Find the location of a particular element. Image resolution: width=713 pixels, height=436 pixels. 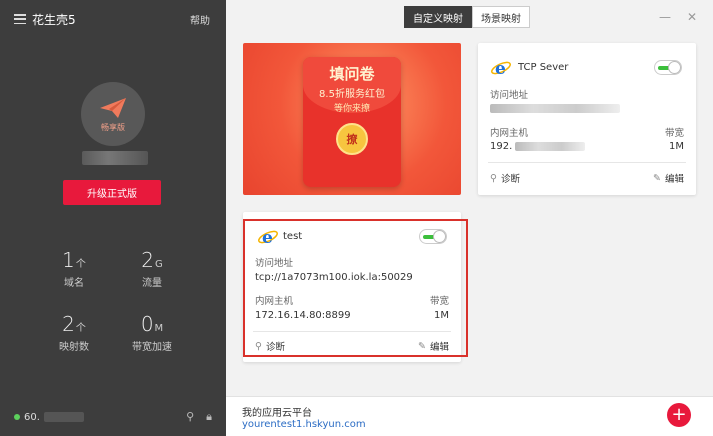

stat-unit: G is located at coordinates (158, 264).